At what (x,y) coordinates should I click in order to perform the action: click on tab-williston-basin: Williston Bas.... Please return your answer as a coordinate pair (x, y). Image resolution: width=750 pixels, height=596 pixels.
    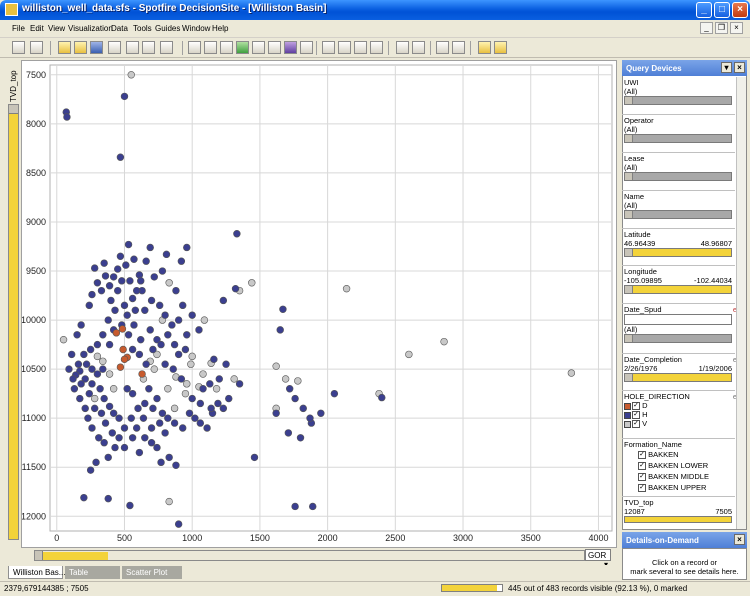
    Looking at the image, I should click on (36, 572).